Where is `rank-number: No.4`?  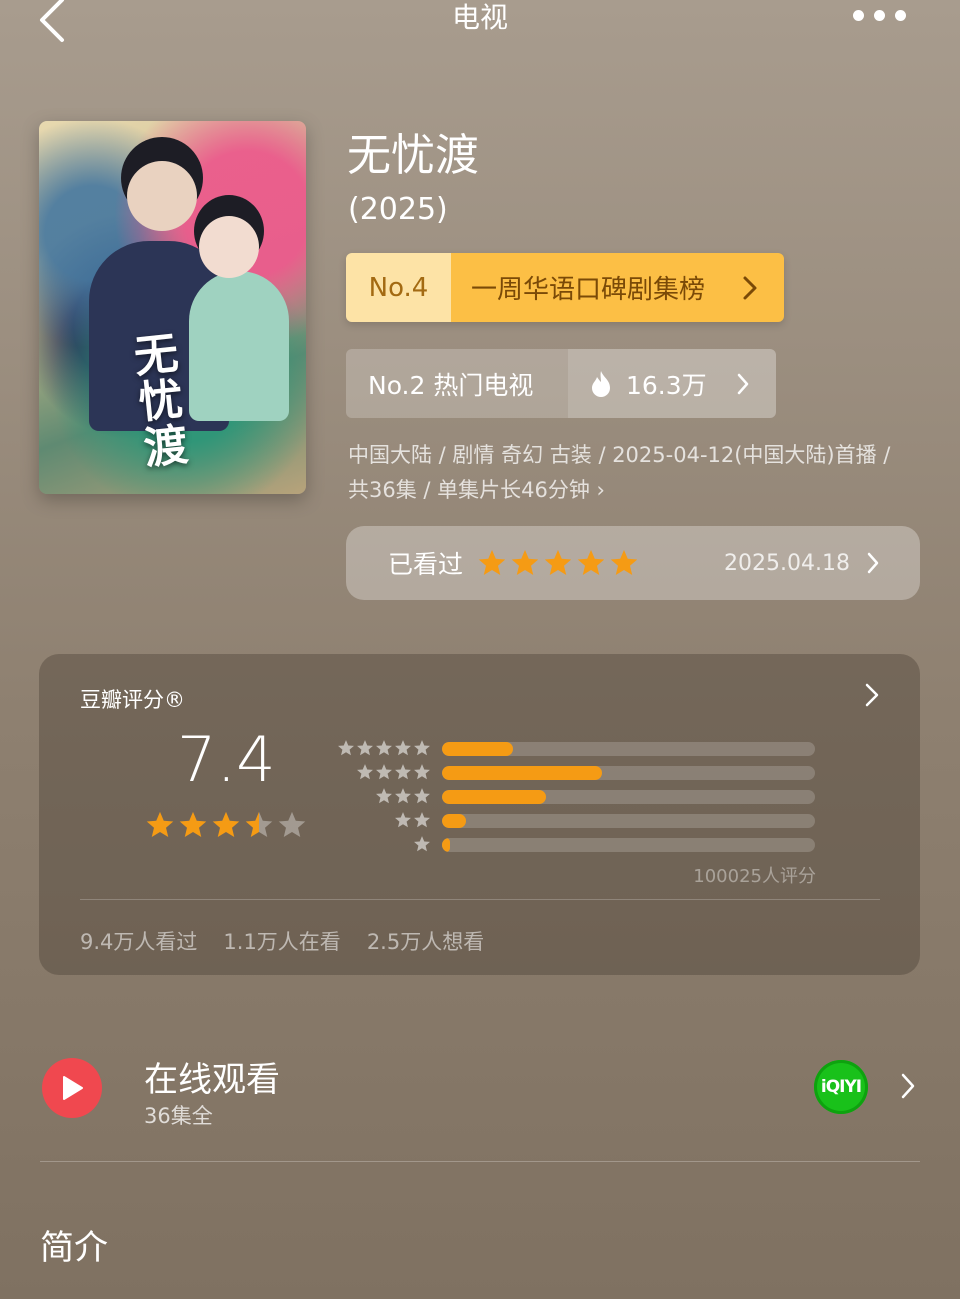
rank-number: No.4 is located at coordinates (398, 287).